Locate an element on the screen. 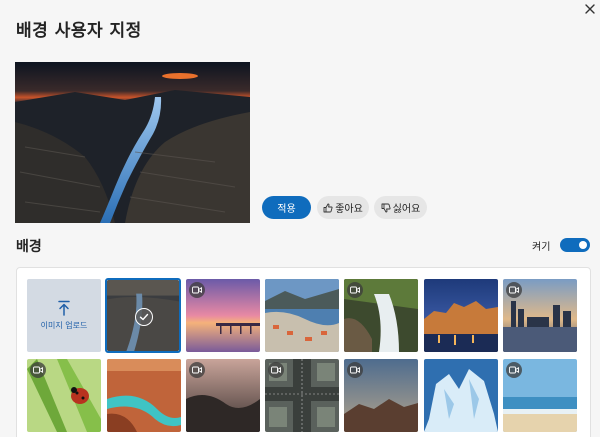 Image resolution: width=600 pixels, height=437 pixels. tile-harbor-town is located at coordinates (302, 315).